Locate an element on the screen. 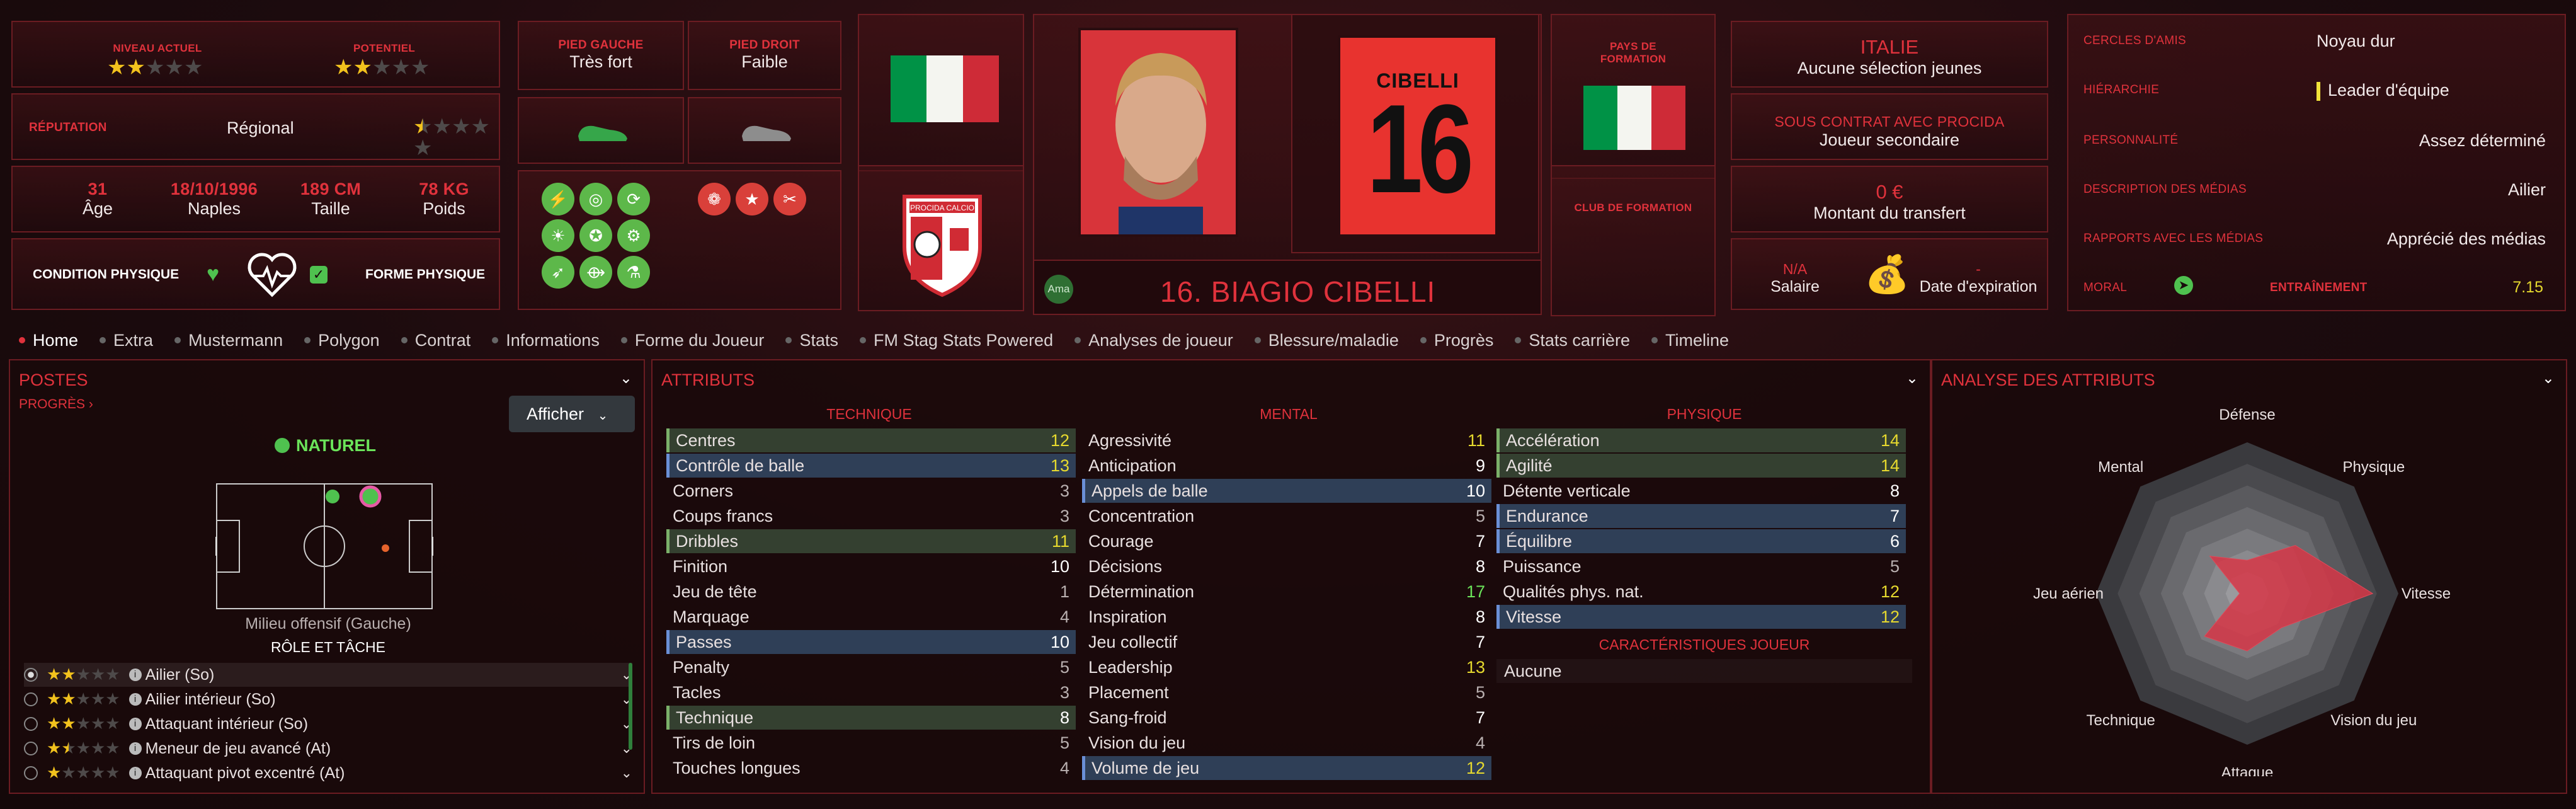 This screenshot has width=2576, height=809. attribute-row: Vision du jeu 4 is located at coordinates (1286, 743).